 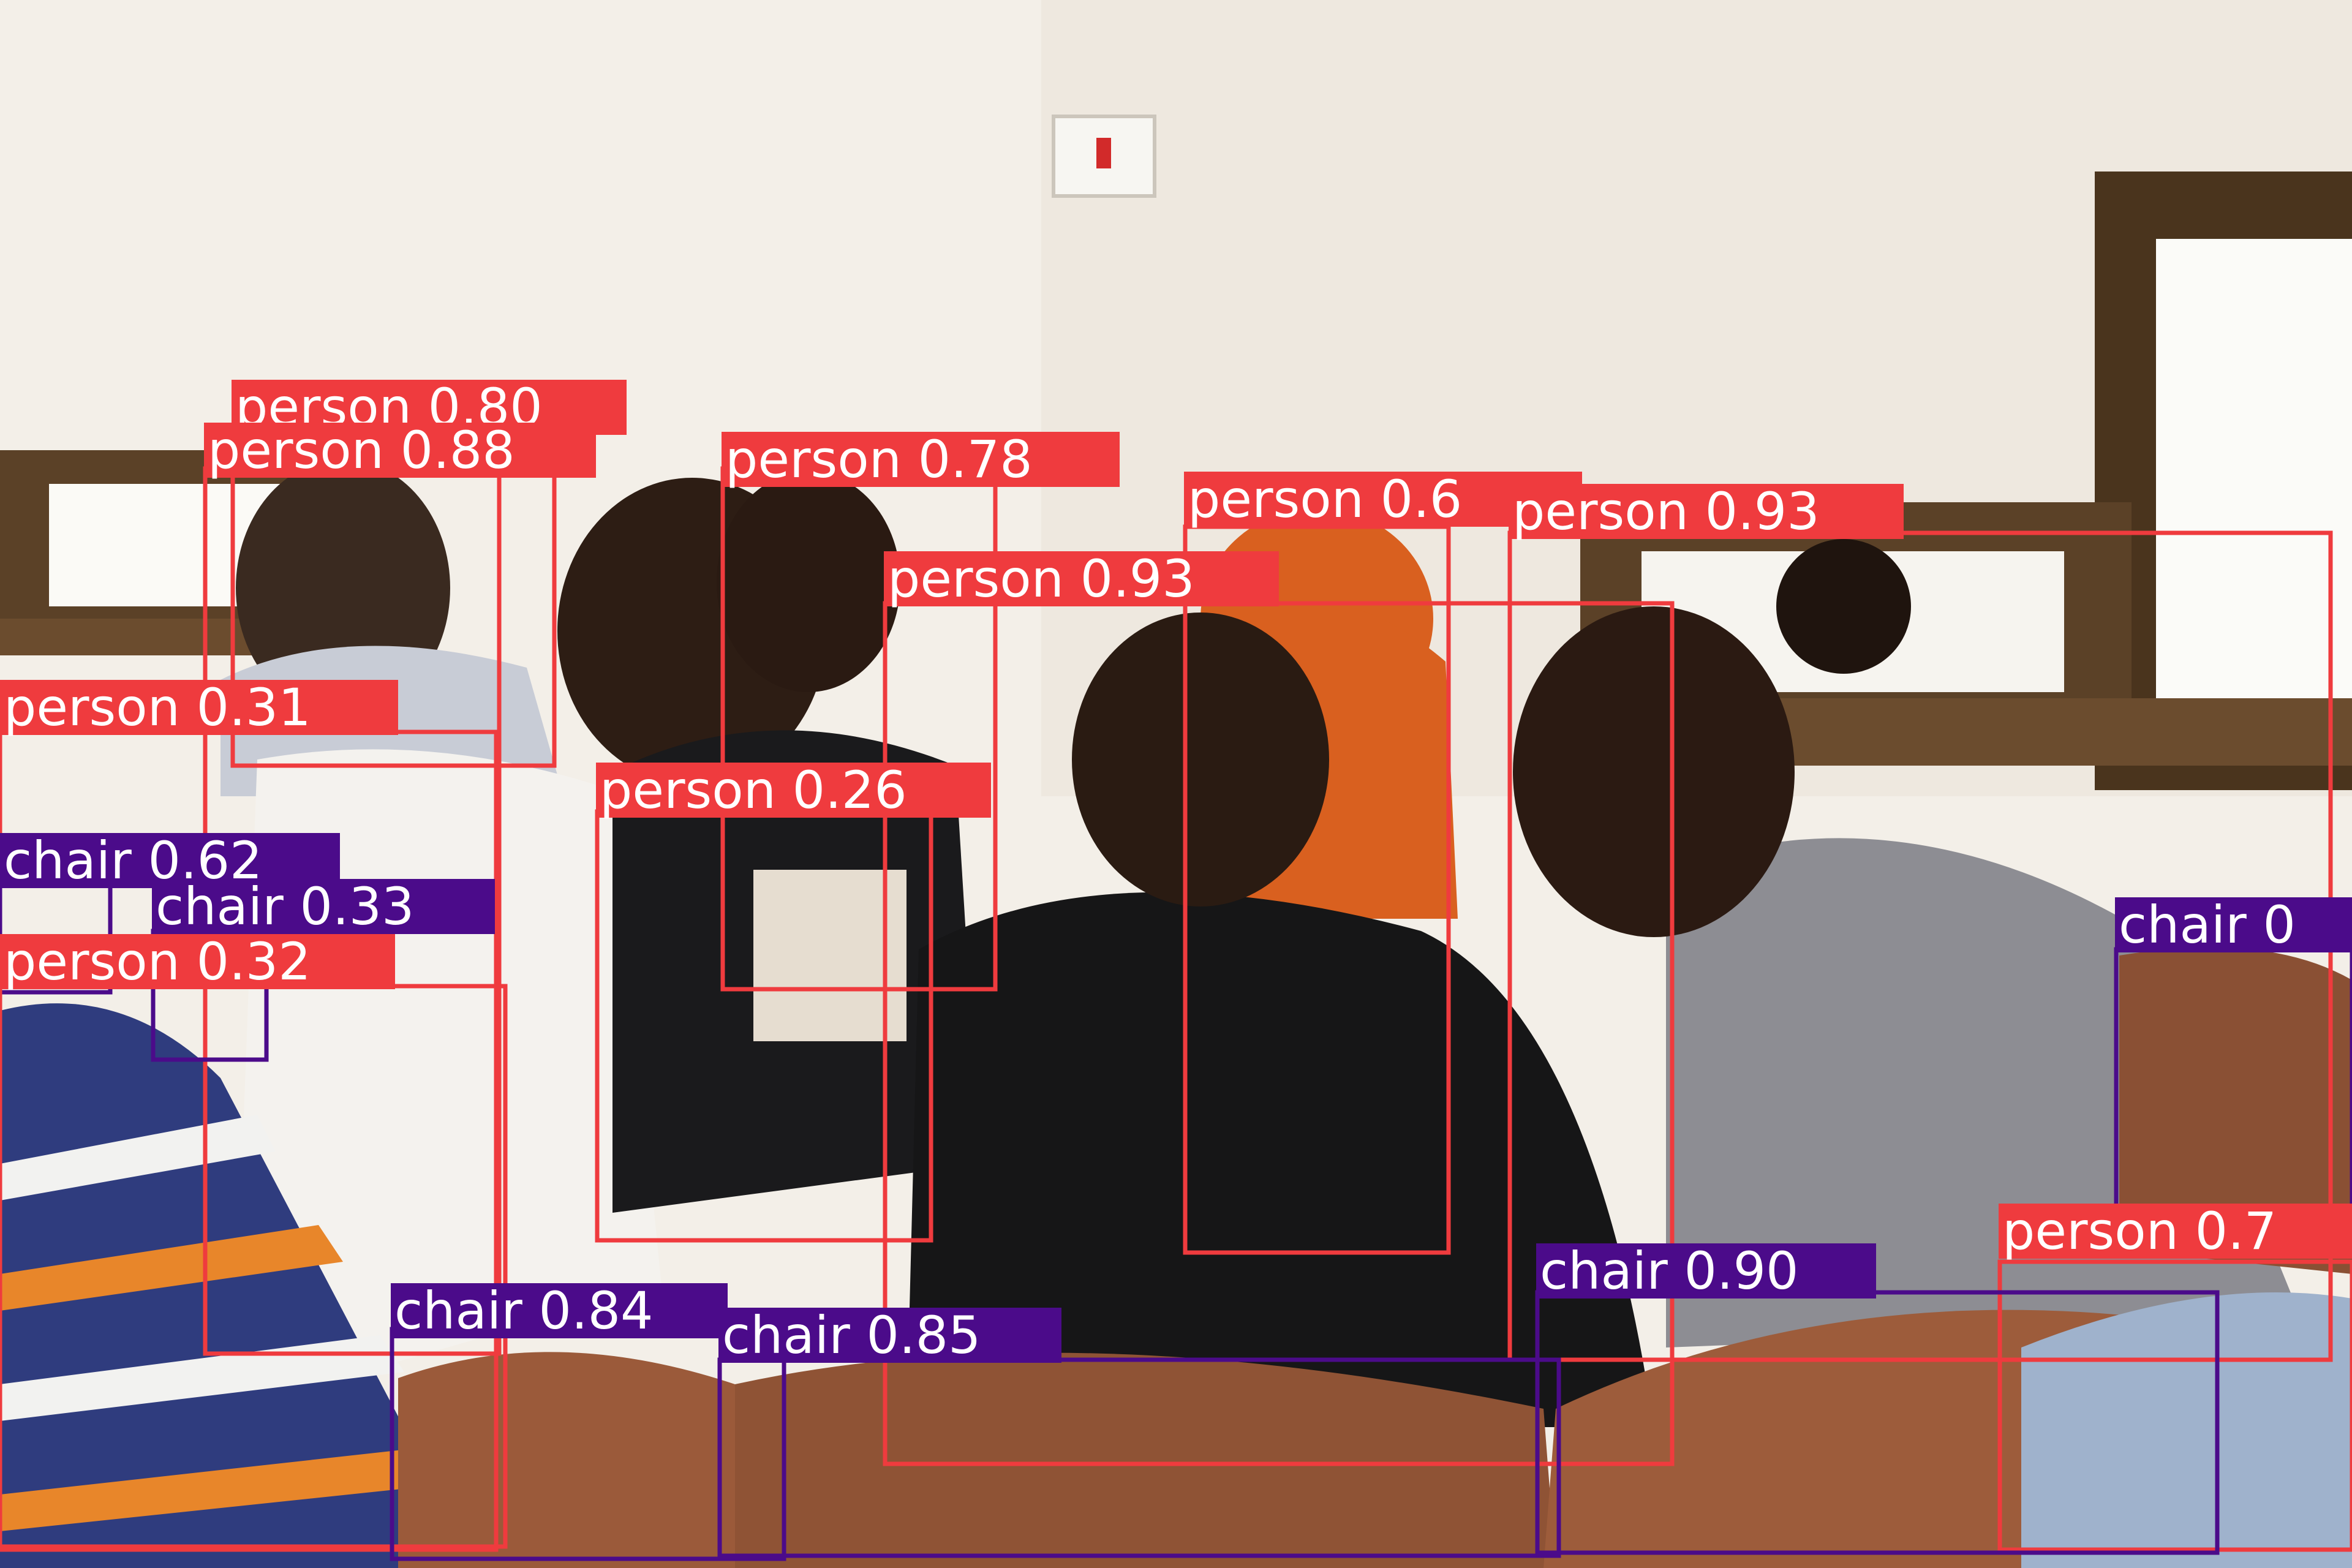 What do you see at coordinates (158, 962) in the screenshot?
I see `person-label-text: person 0.32` at bounding box center [158, 962].